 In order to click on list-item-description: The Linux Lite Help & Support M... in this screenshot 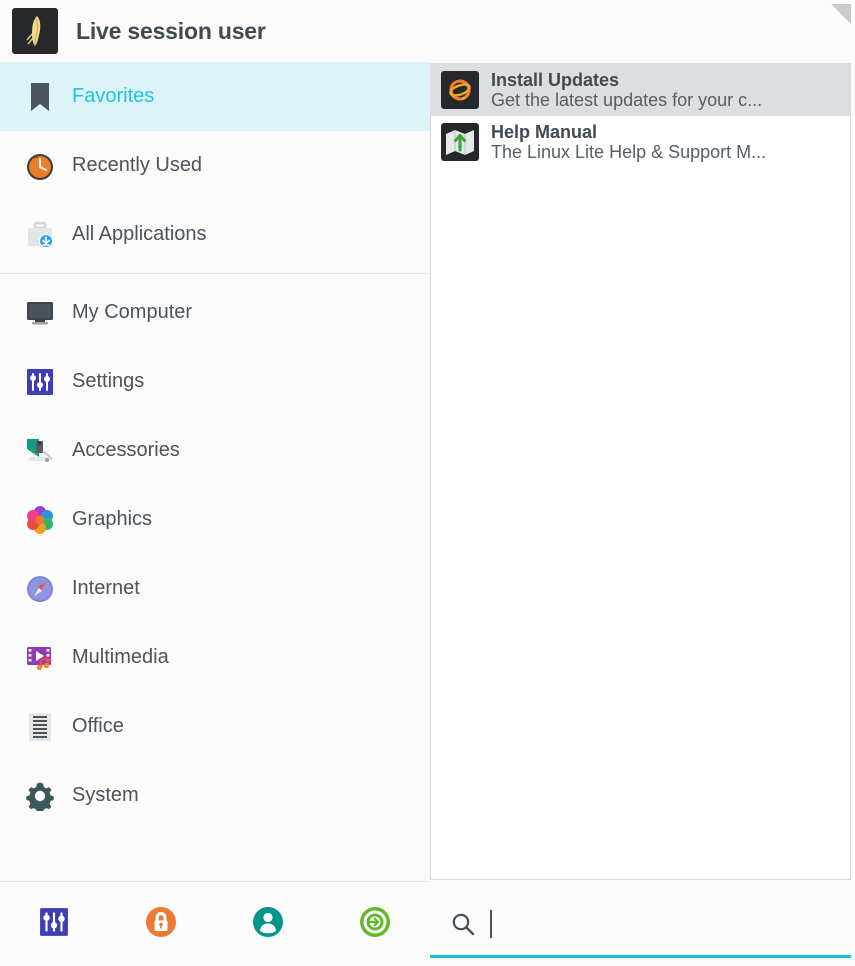, I will do `click(629, 152)`.